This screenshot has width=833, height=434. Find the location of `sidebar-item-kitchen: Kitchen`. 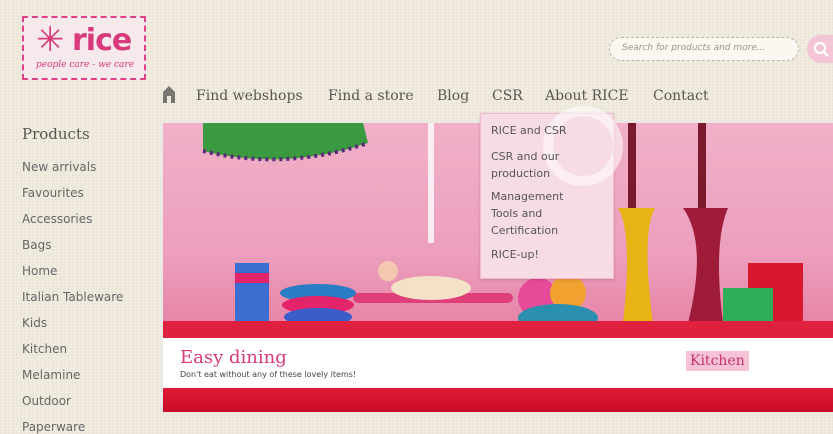

sidebar-item-kitchen: Kitchen is located at coordinates (44, 349).